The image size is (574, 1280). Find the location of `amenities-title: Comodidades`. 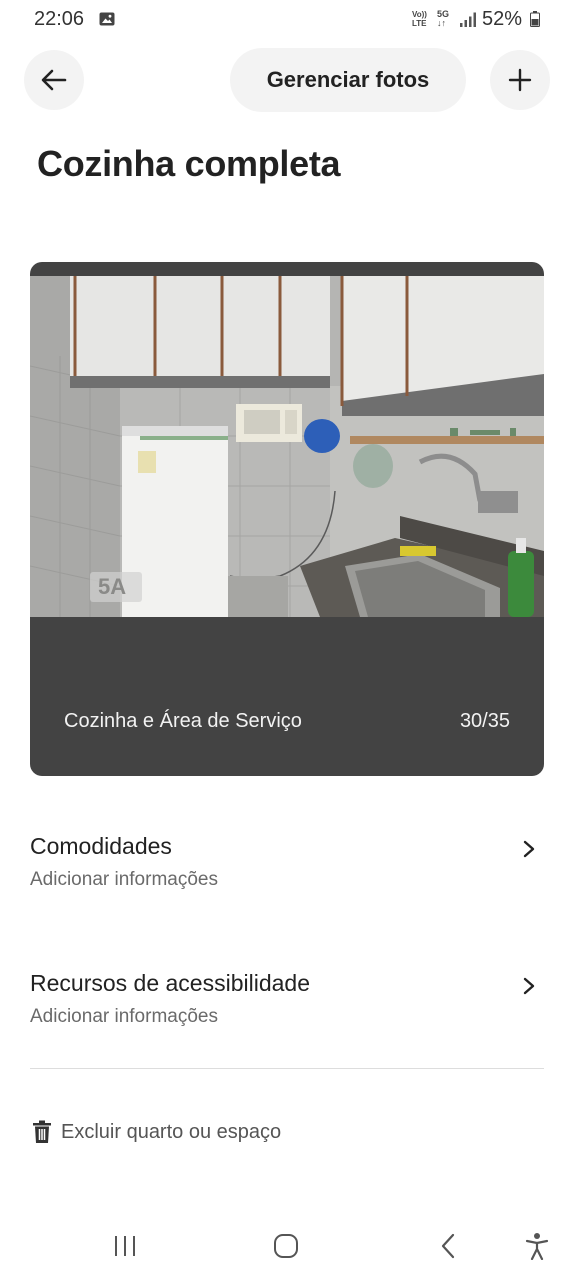

amenities-title: Comodidades is located at coordinates (101, 846).